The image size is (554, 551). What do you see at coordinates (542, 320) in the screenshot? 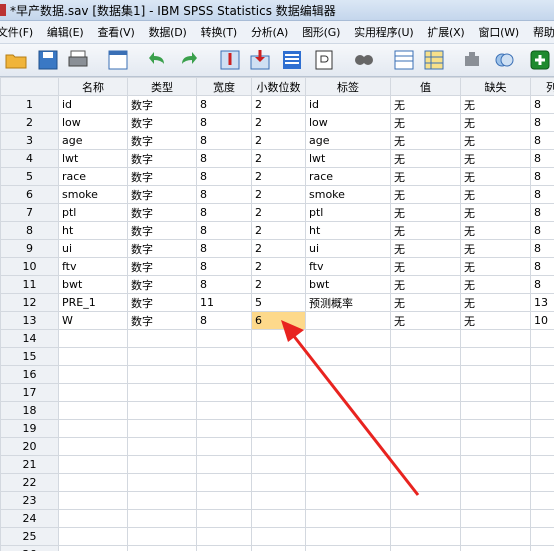
I see `grid-cell: 10` at bounding box center [542, 320].